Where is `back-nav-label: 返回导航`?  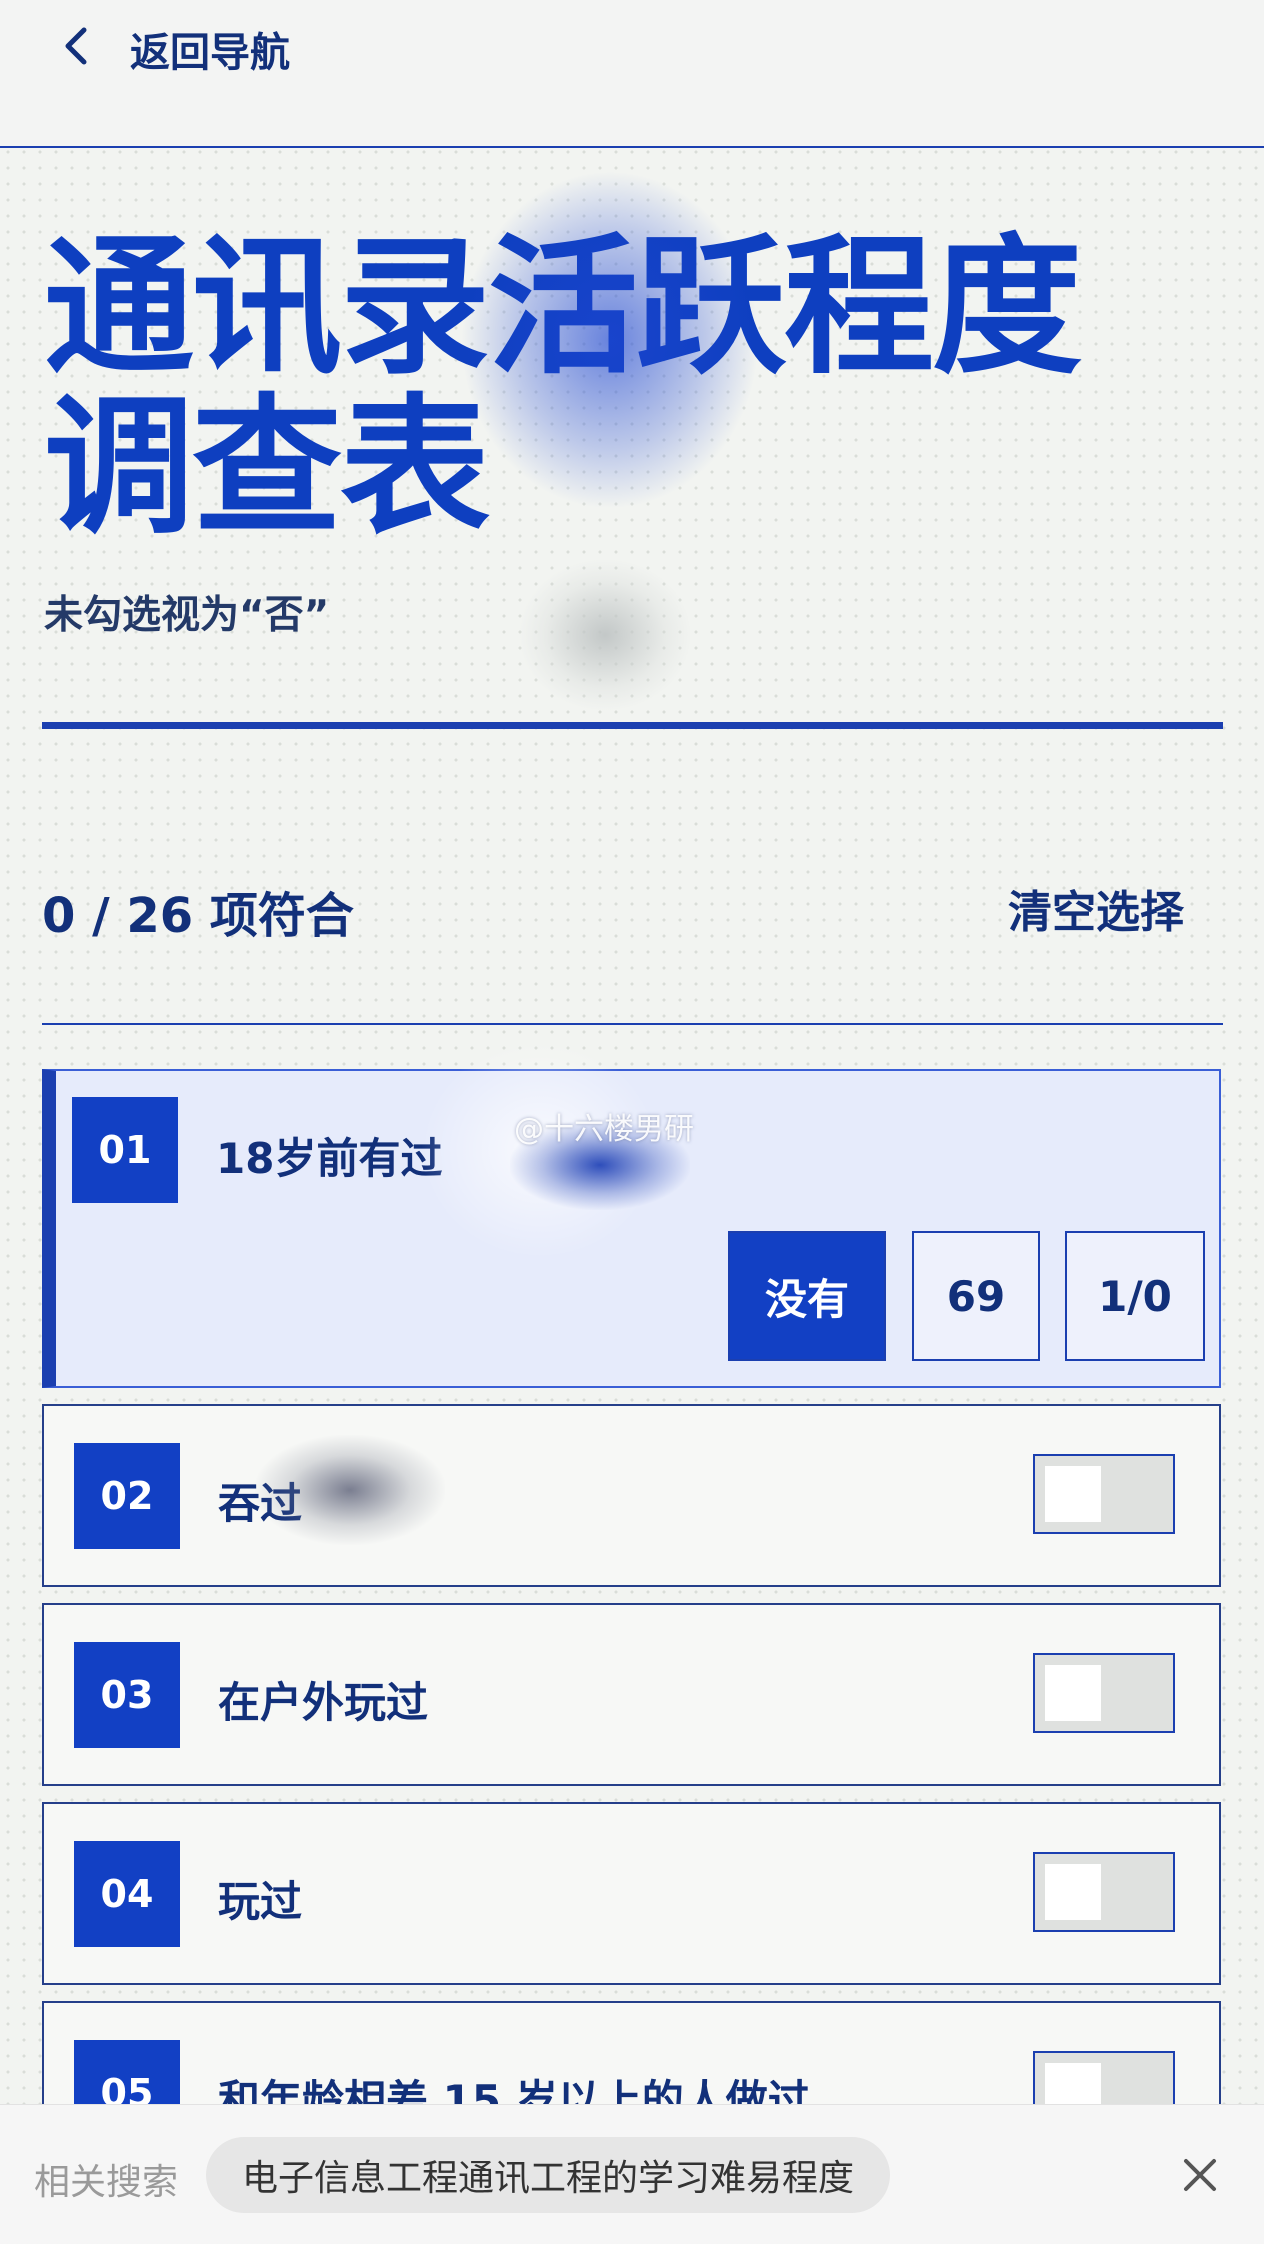 back-nav-label: 返回导航 is located at coordinates (210, 49).